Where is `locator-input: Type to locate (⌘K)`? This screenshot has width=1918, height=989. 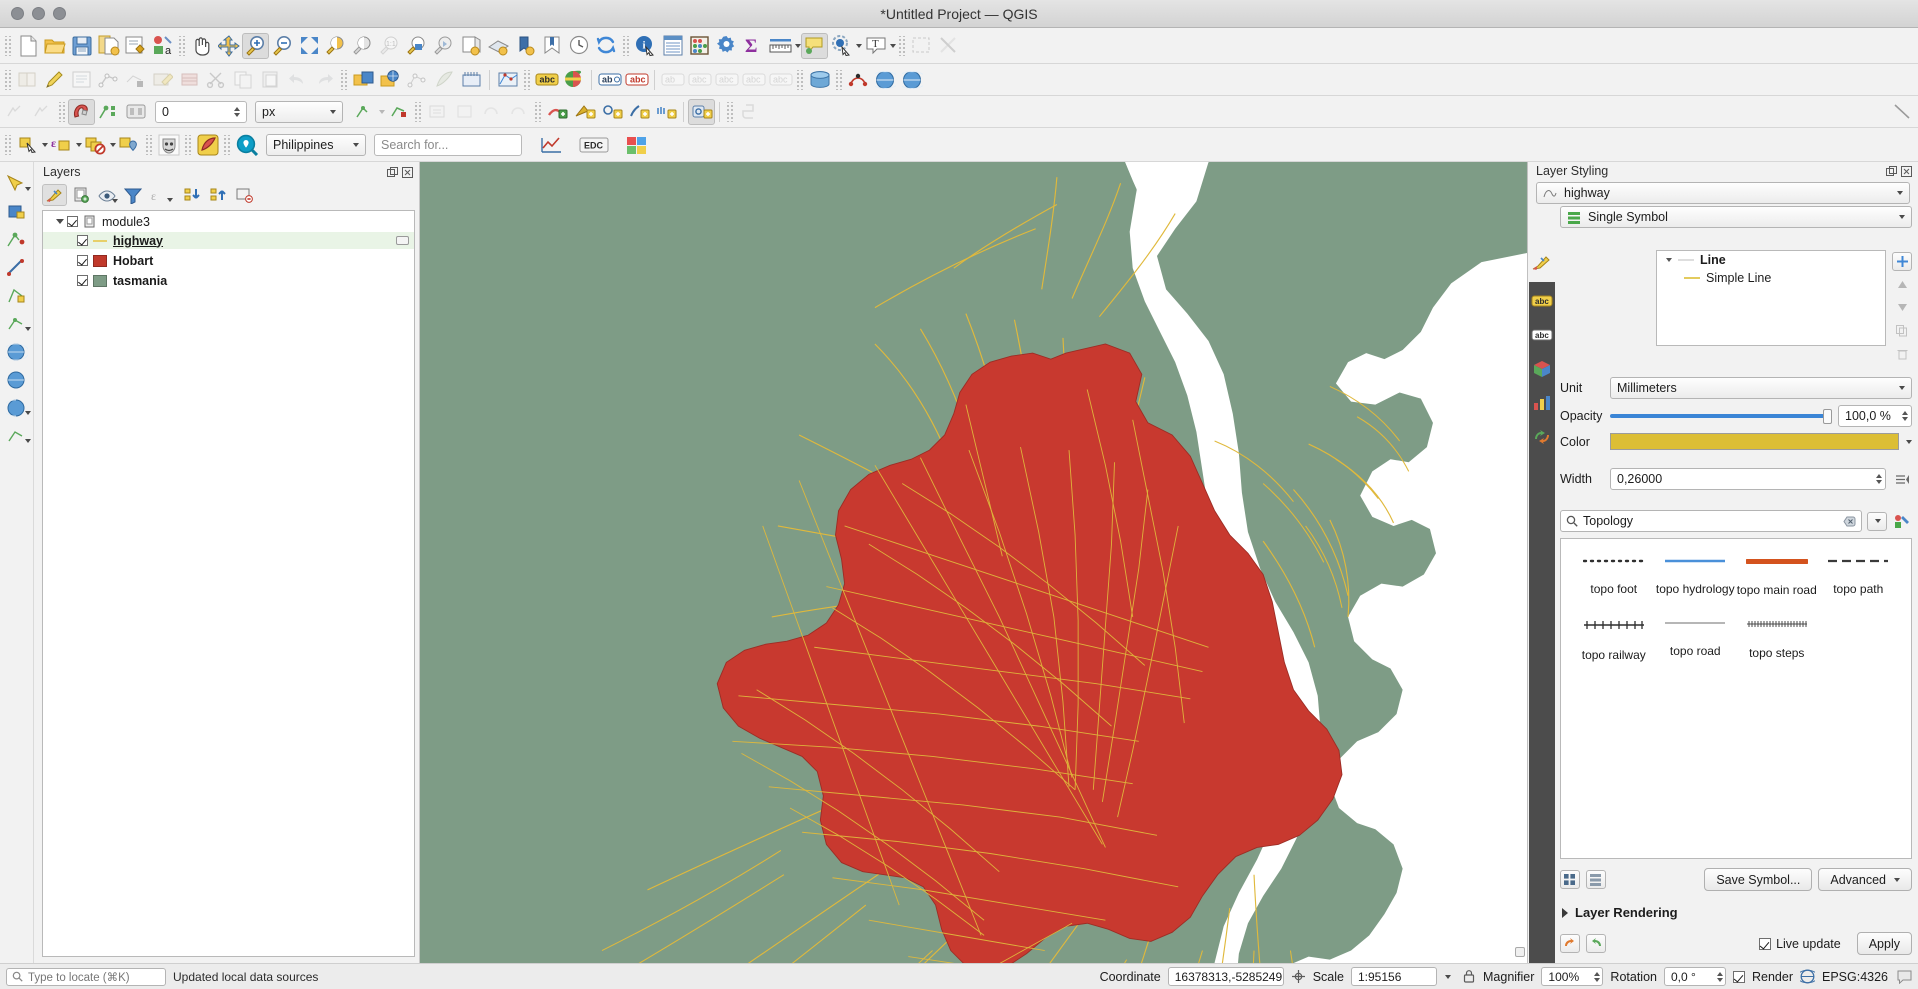
locator-input: Type to locate (⌘K) is located at coordinates (86, 976).